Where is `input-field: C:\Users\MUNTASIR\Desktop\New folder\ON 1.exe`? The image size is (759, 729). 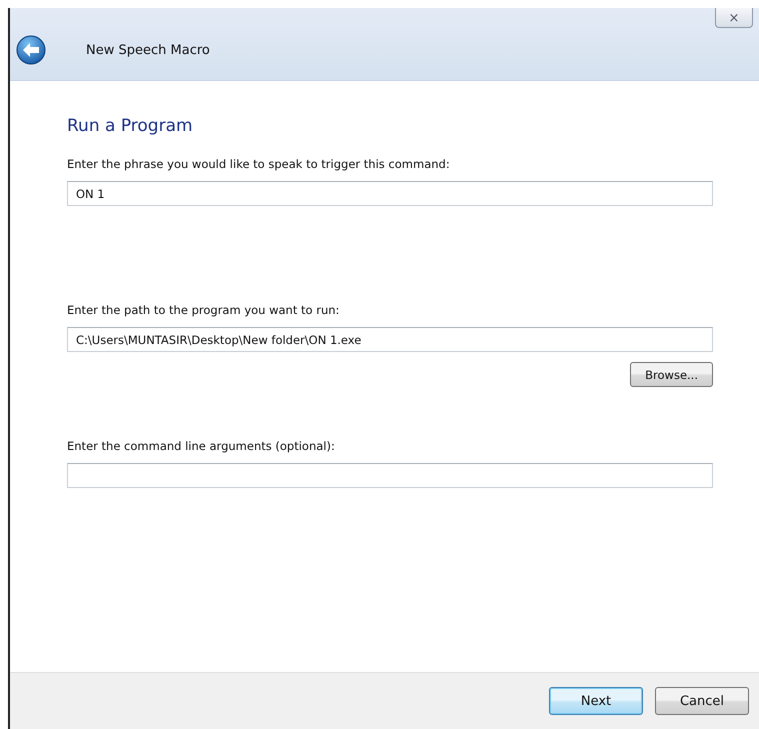
input-field: C:\Users\MUNTASIR\Desktop\New folder\ON 1.exe is located at coordinates (390, 339).